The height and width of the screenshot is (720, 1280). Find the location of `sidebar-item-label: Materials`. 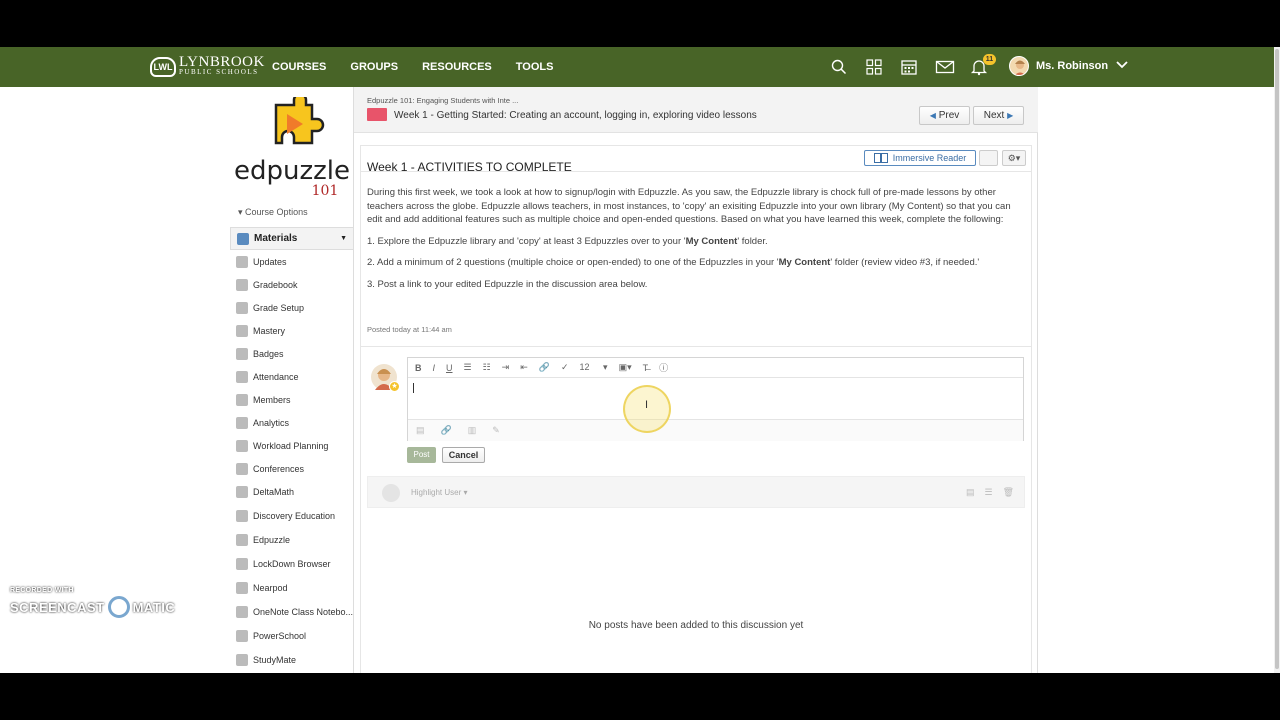

sidebar-item-label: Materials is located at coordinates (276, 238).